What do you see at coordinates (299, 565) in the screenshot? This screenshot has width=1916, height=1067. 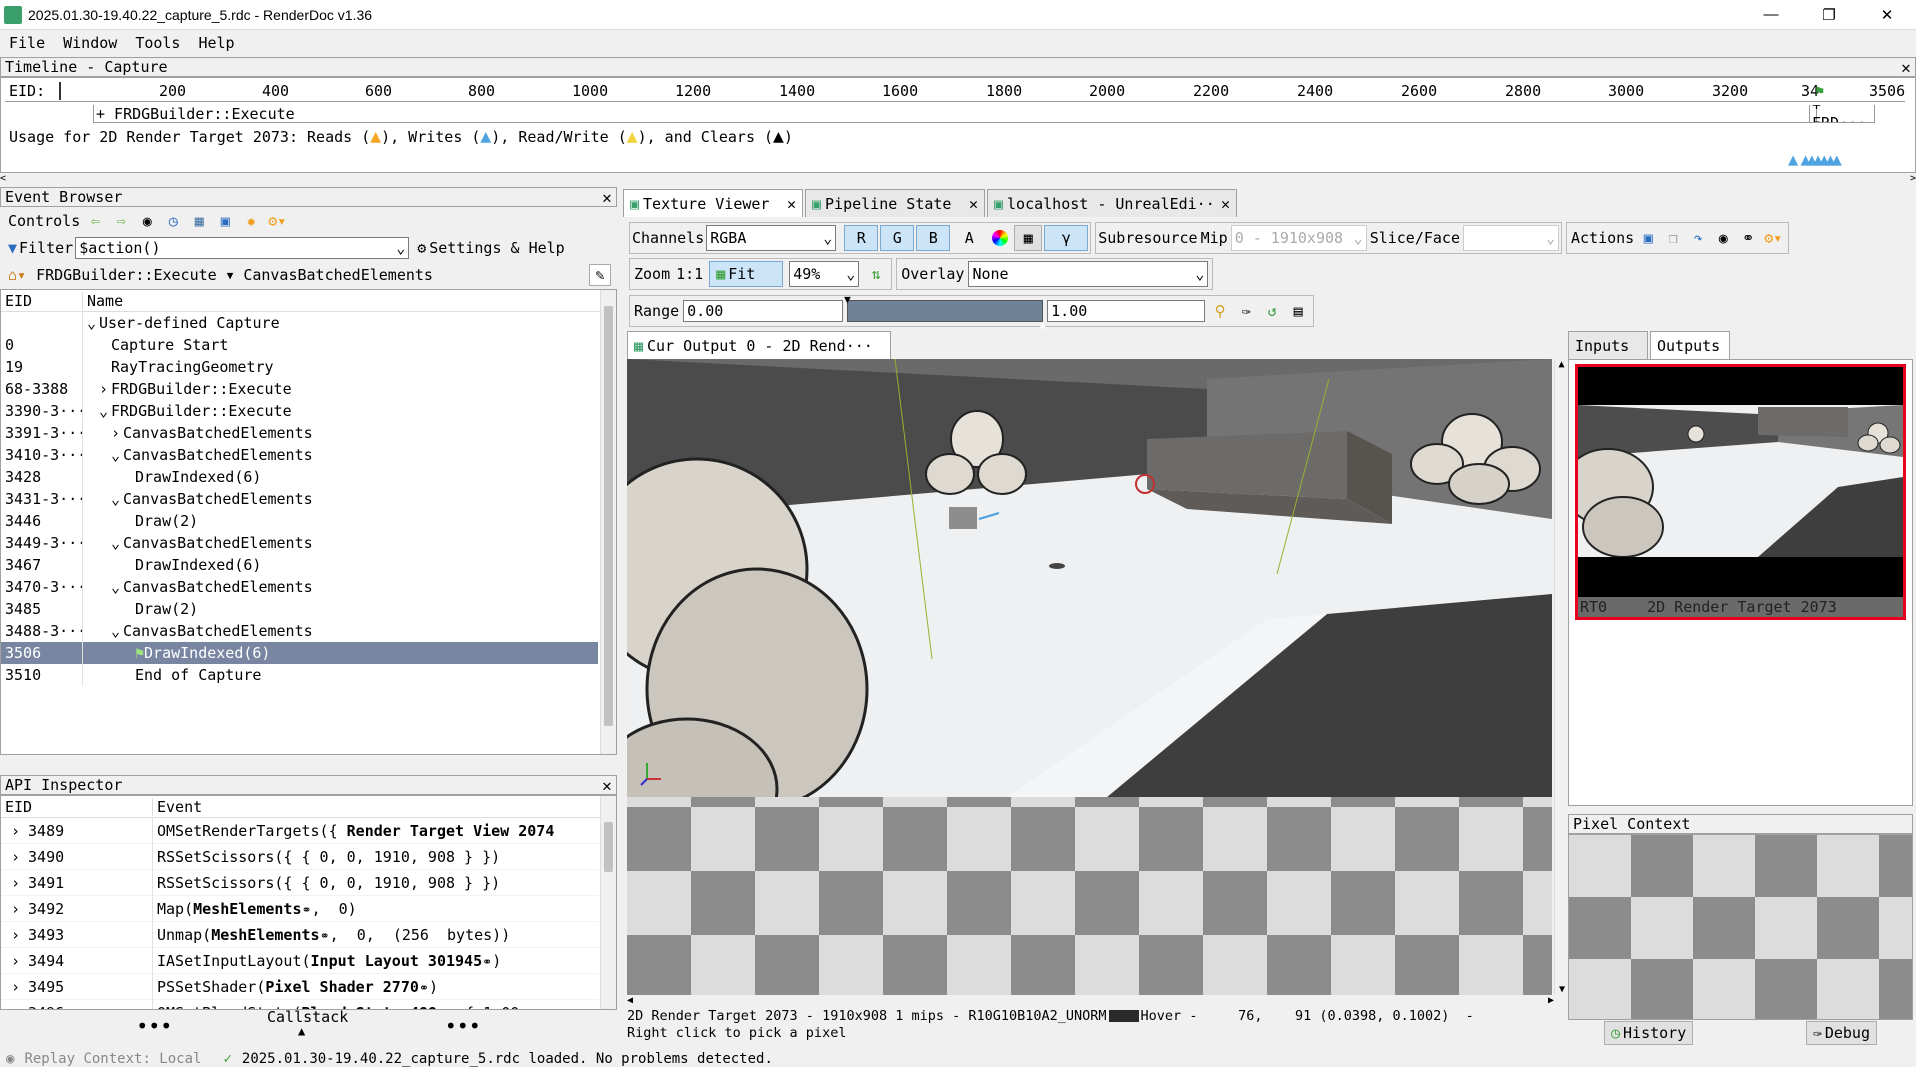 I see `event-row: 3467 DrawIndexed(6)` at bounding box center [299, 565].